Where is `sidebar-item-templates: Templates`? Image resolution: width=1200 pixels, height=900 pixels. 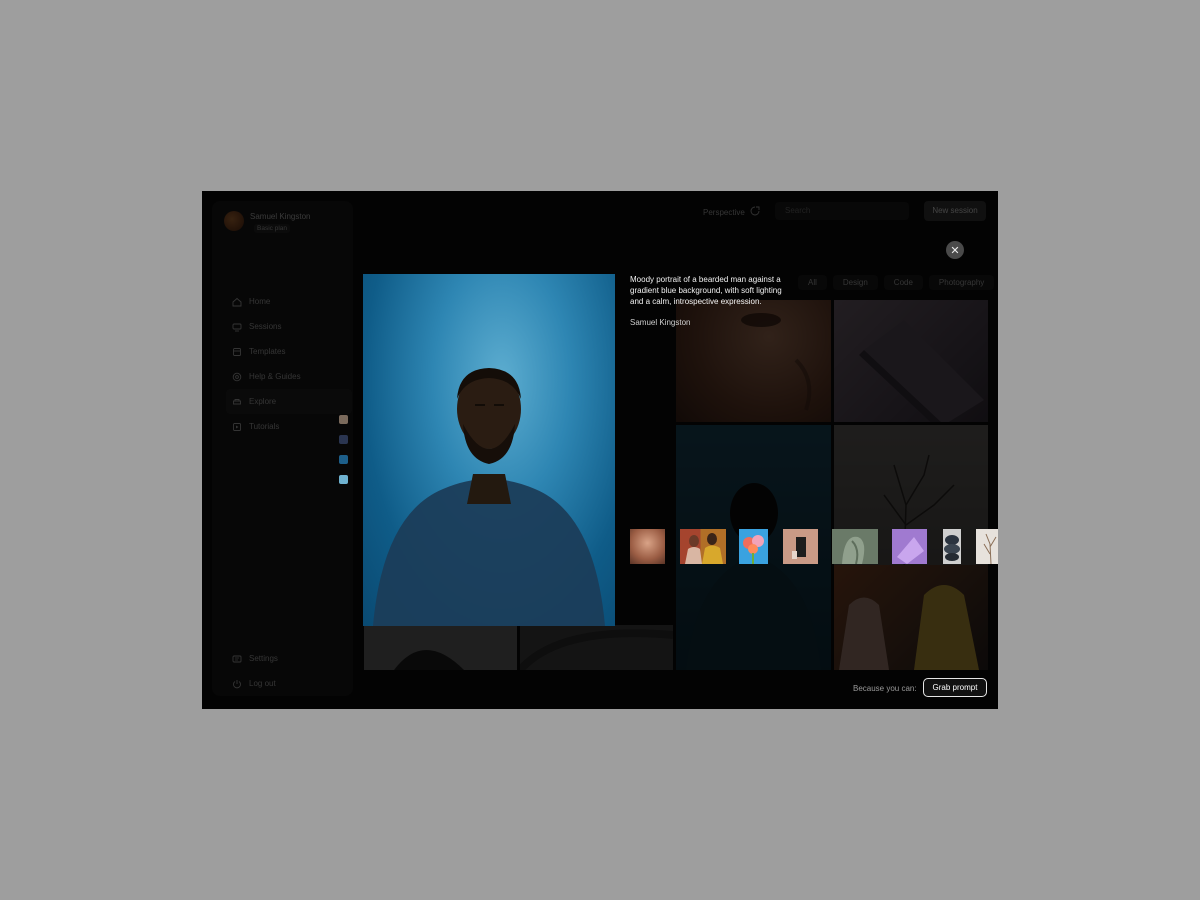
sidebar-item-templates: Templates is located at coordinates (292, 351).